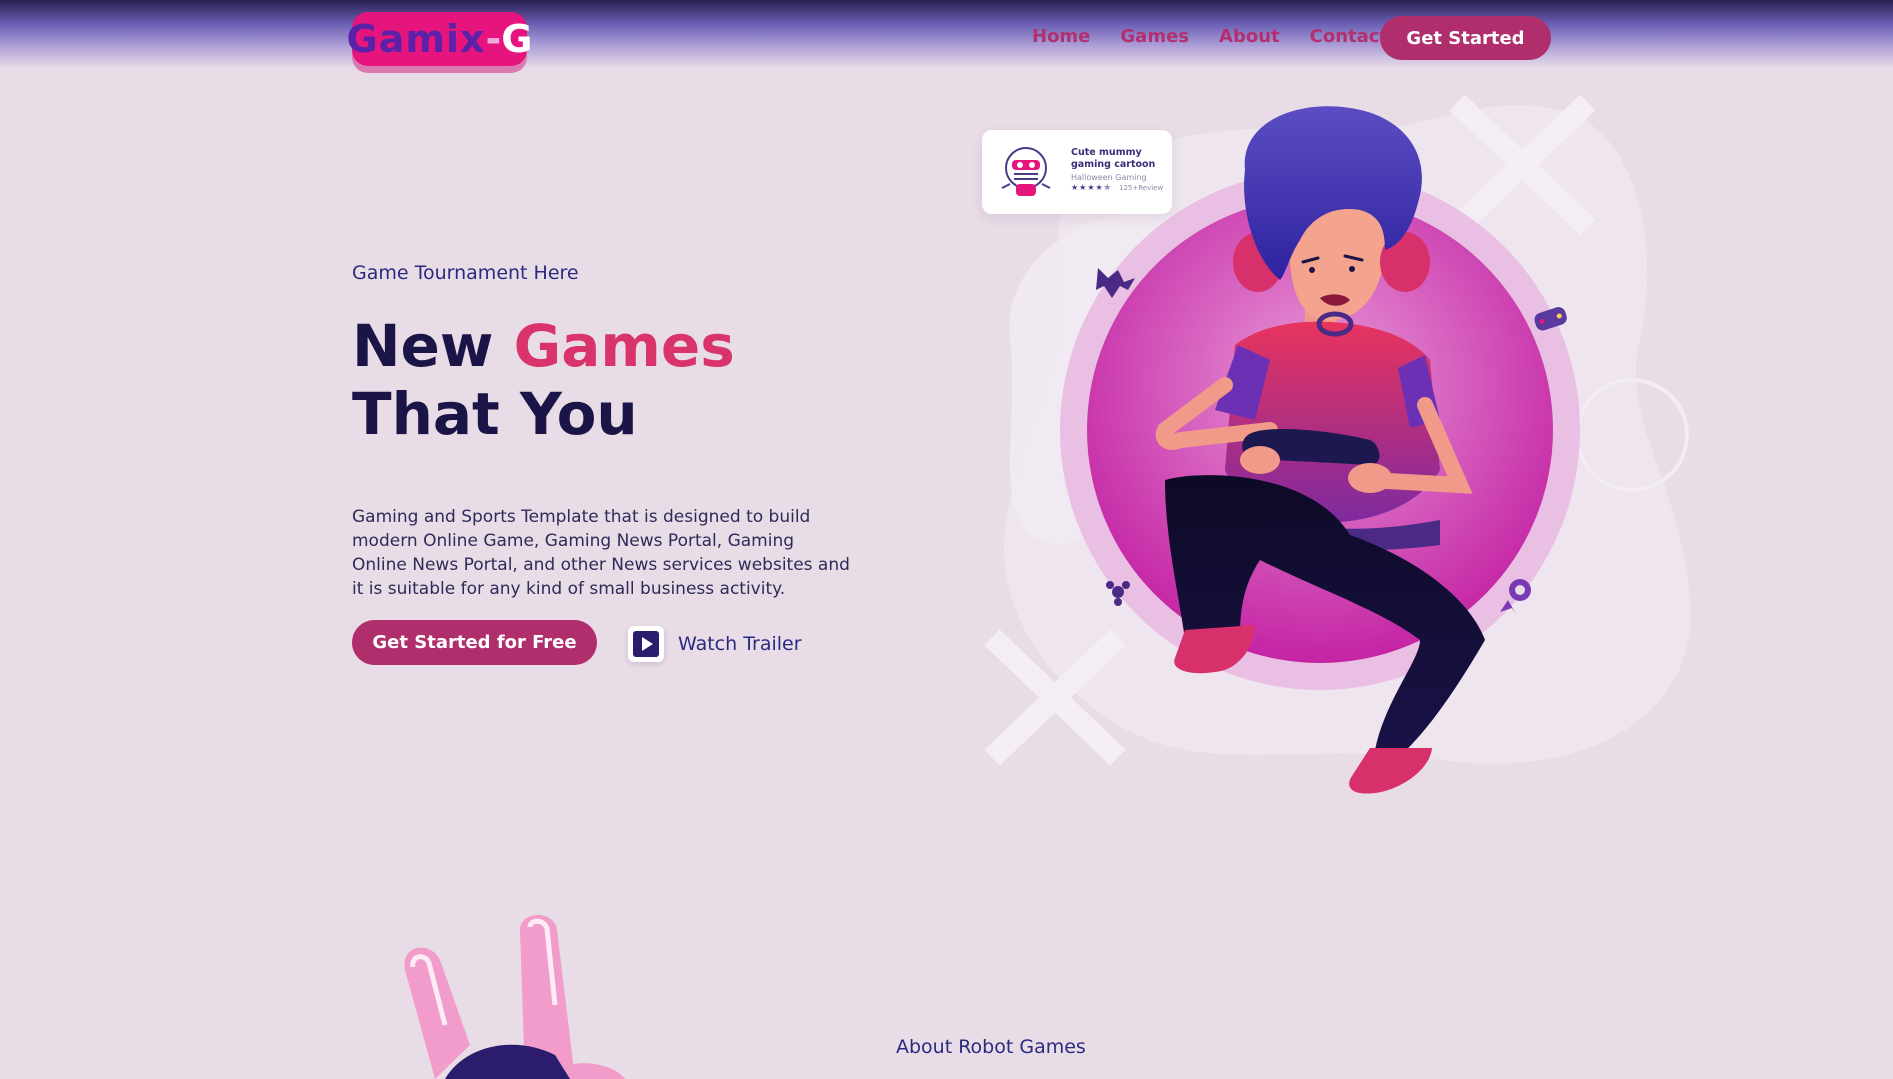 The height and width of the screenshot is (1079, 1893). Describe the element at coordinates (1061, 36) in the screenshot. I see `nav-home: Home` at that location.